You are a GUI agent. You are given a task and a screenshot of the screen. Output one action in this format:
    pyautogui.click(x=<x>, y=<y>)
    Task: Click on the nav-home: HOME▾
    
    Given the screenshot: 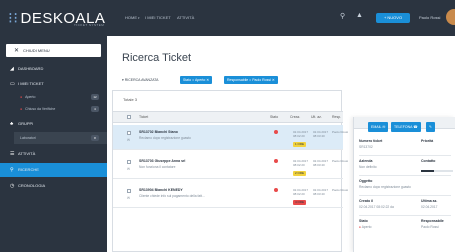 What is the action you would take?
    pyautogui.click(x=132, y=17)
    